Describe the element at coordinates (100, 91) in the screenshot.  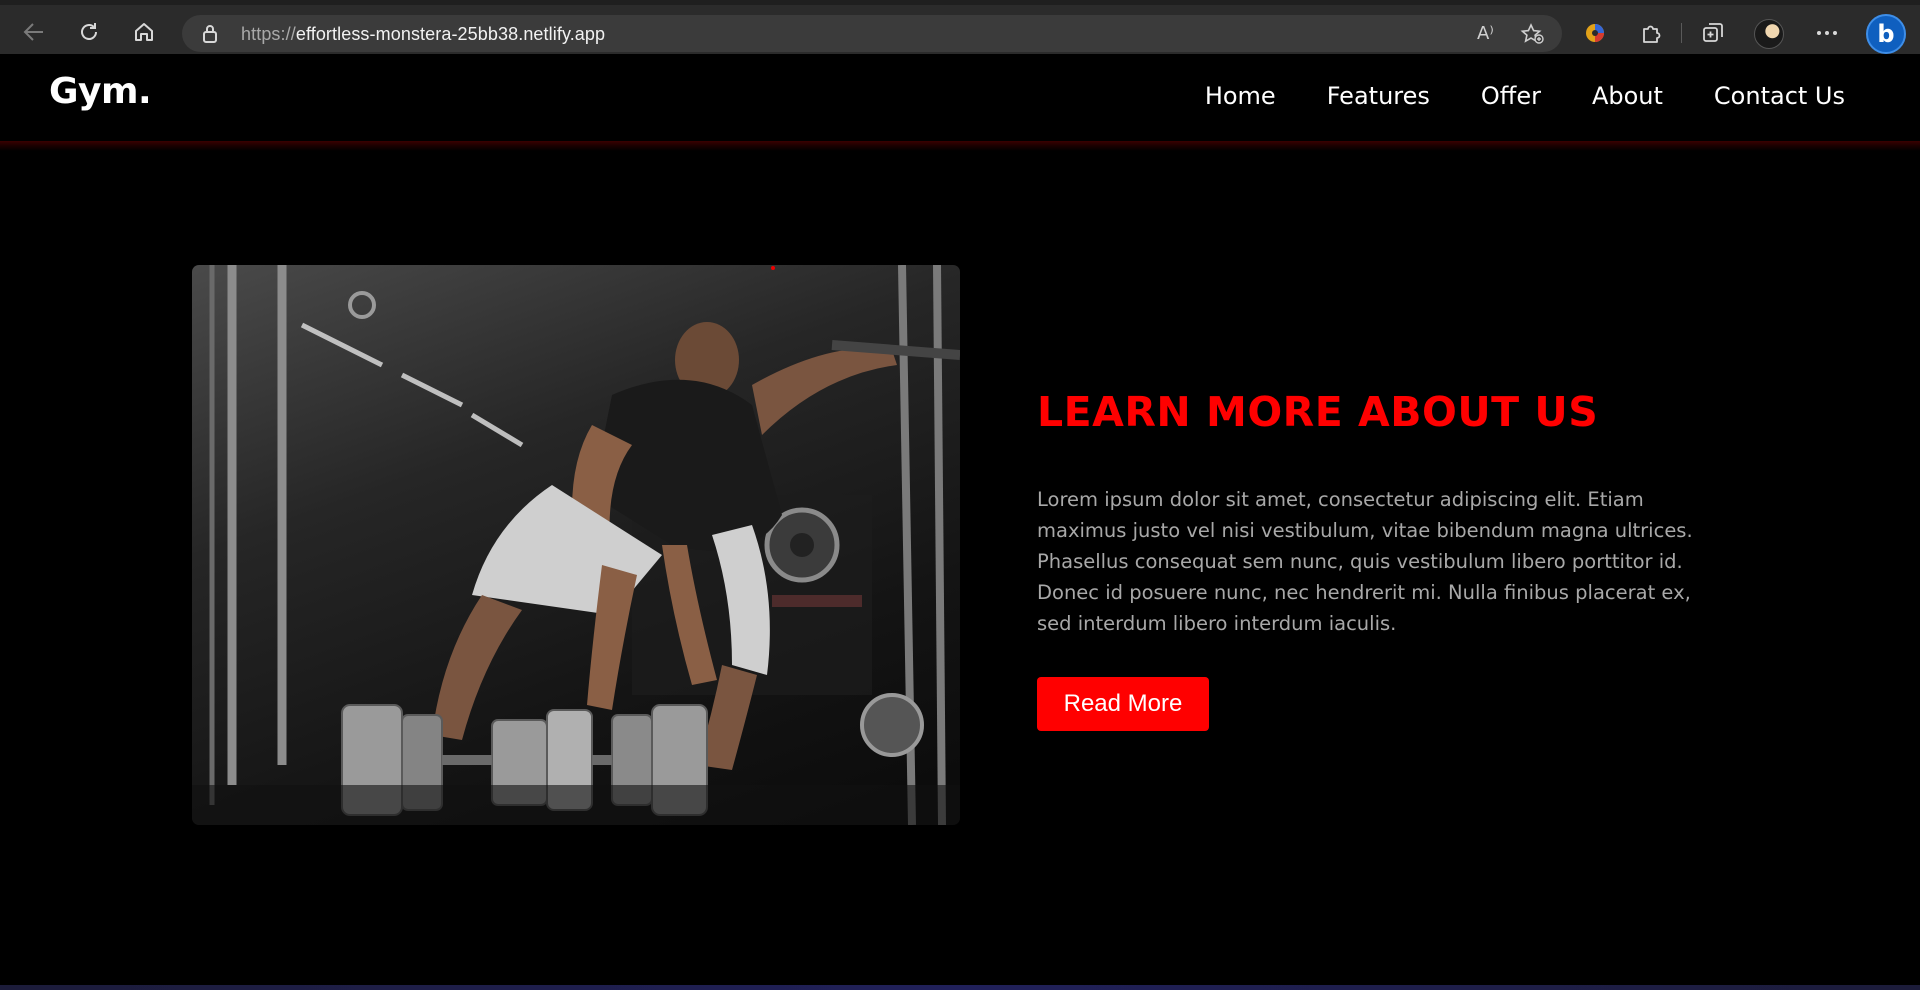
I see `site-logo: Gym.` at that location.